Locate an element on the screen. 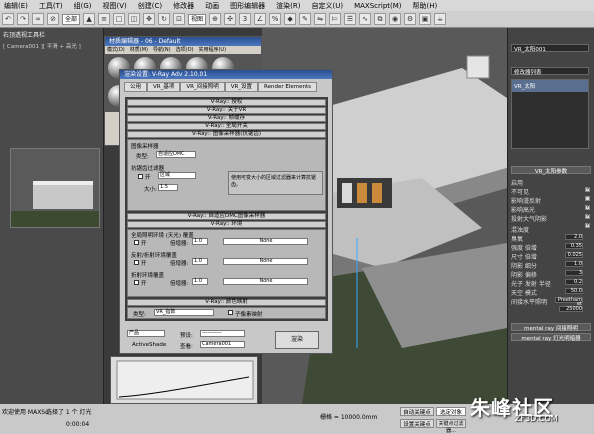 The height and width of the screenshot is (434, 594). menu-graph-editors: 图形编辑器 is located at coordinates (247, 6).